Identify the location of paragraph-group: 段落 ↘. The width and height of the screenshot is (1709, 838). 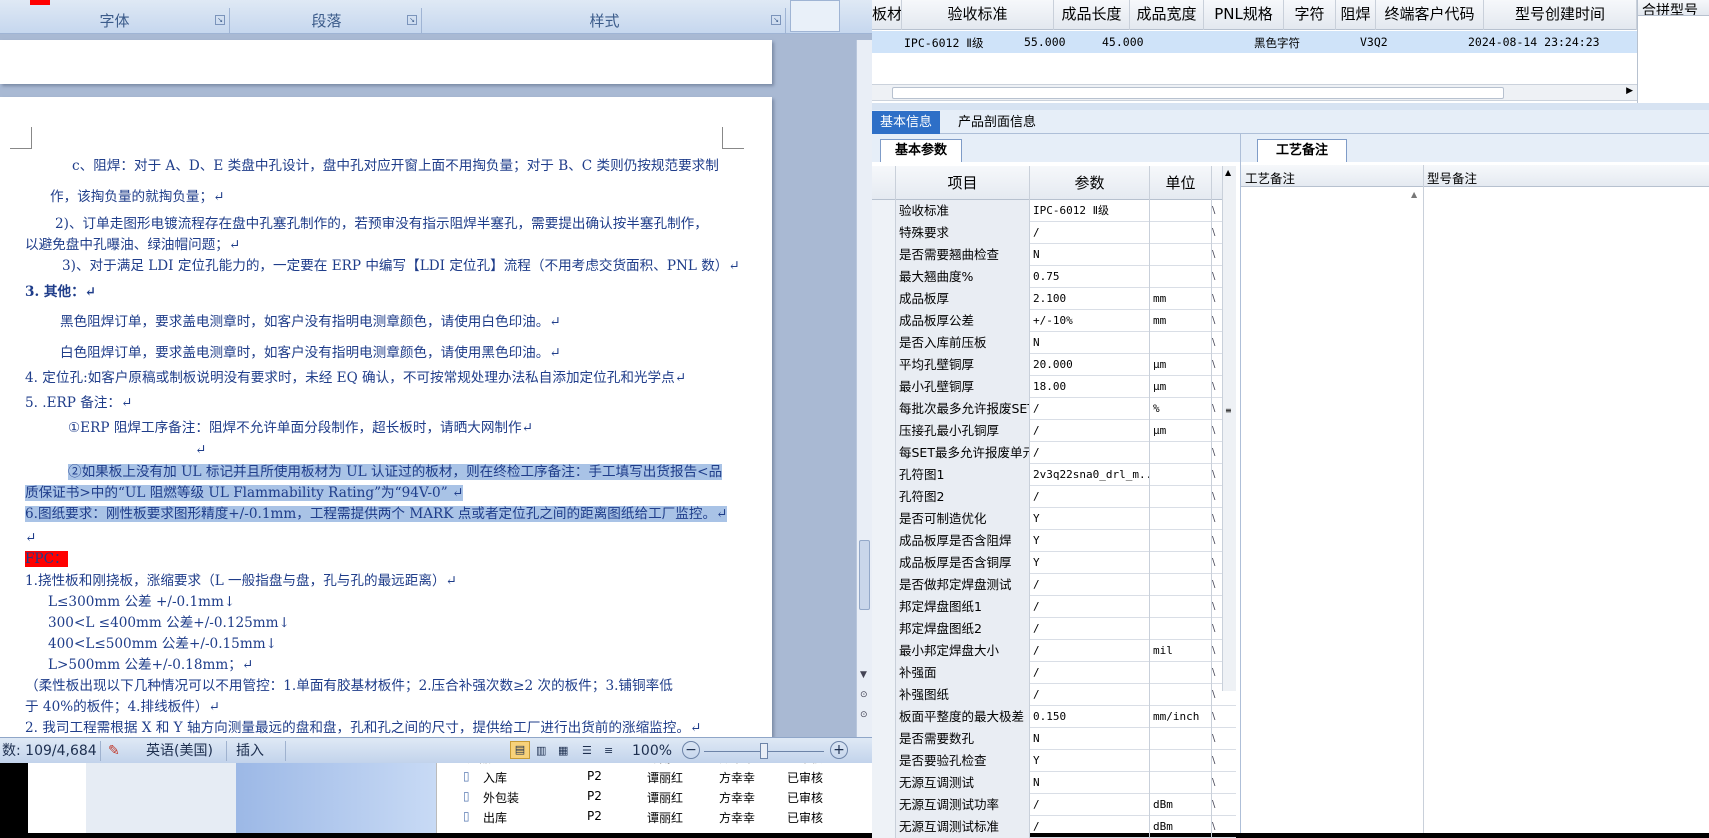
(327, 21).